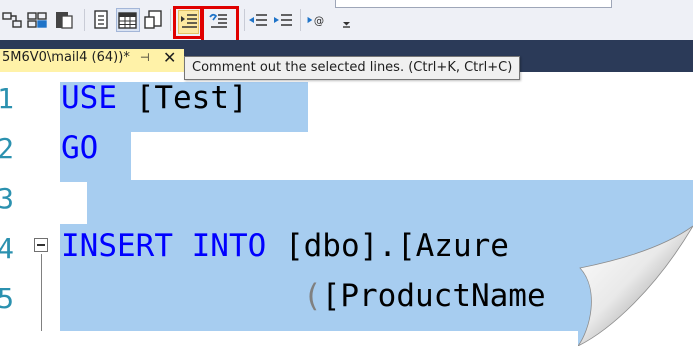  I want to click on code-keyword: INSERT INTO, so click(164, 246).